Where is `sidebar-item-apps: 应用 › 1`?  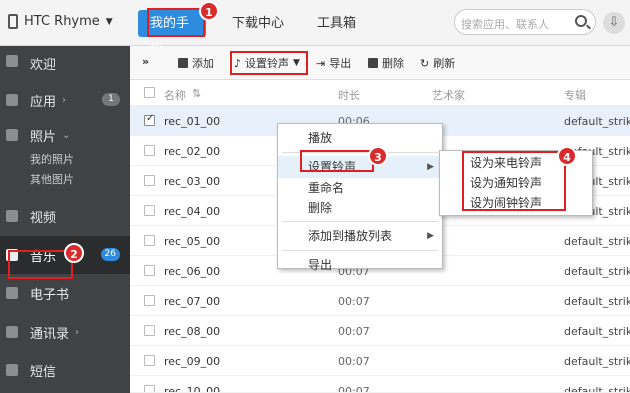
sidebar-item-apps: 应用 › 1 is located at coordinates (65, 100).